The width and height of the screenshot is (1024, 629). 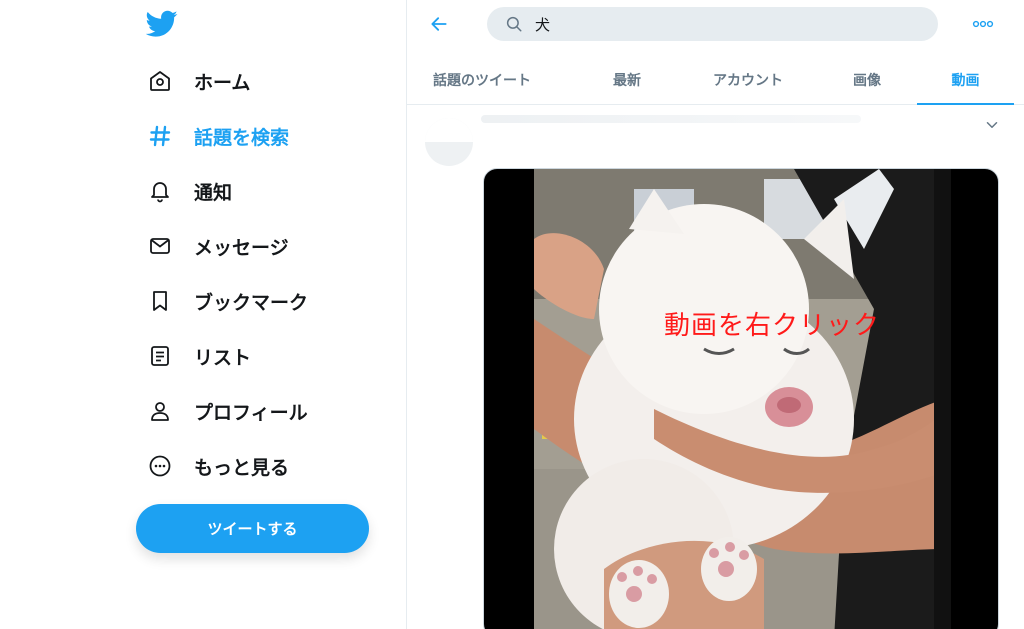 I want to click on sidebar-item-profile: プロフィール, so click(x=227, y=411).